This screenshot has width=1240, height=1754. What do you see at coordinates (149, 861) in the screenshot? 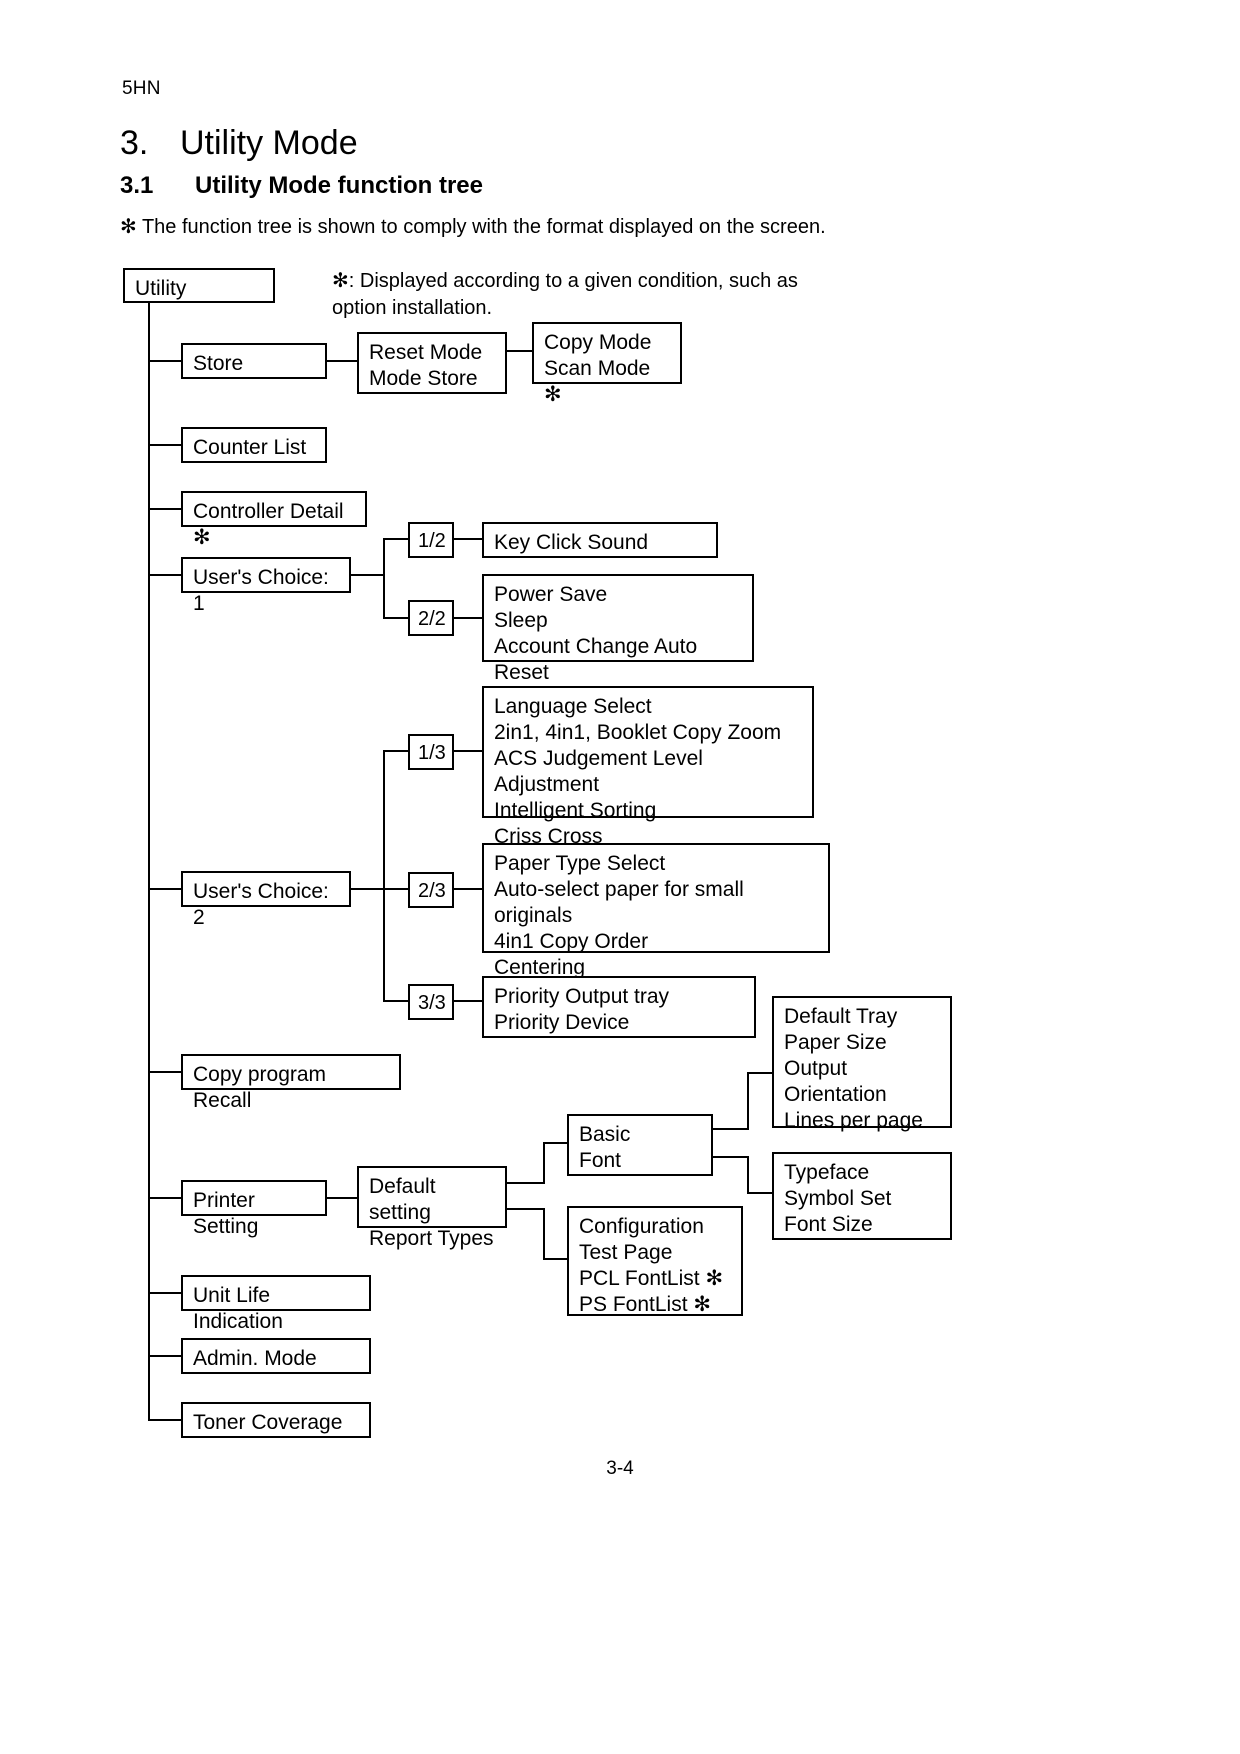
I see `trunk-line` at bounding box center [149, 861].